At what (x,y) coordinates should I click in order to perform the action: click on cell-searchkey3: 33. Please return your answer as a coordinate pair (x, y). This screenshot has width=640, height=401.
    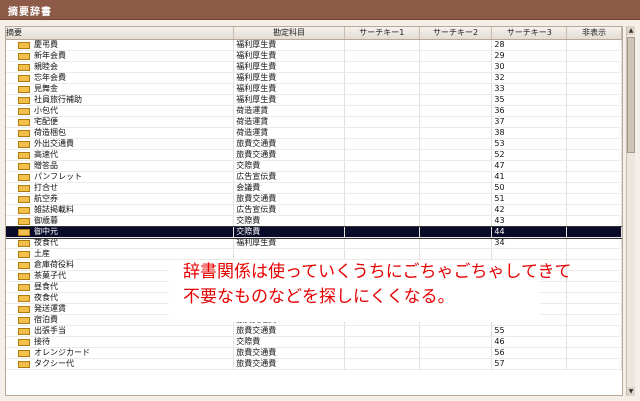
    Looking at the image, I should click on (530, 89).